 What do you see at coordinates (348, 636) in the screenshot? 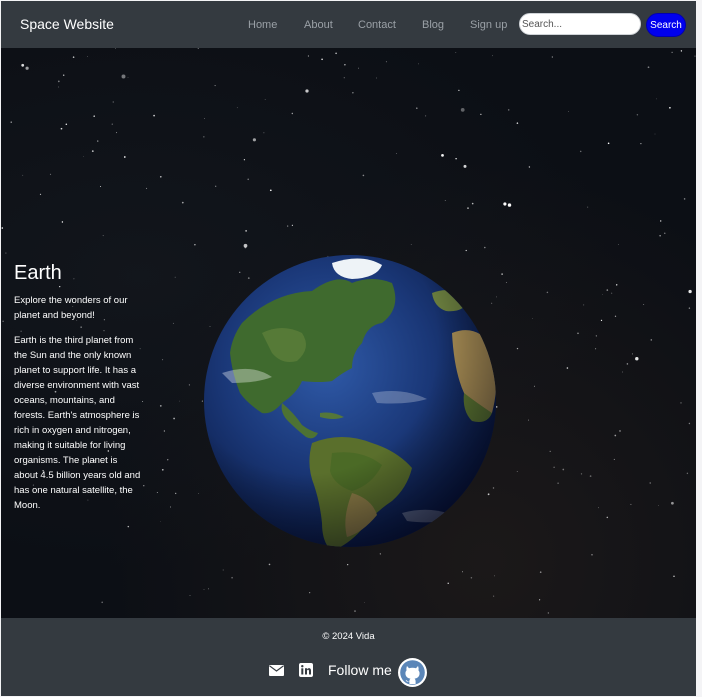
I see `copyright-text: © 2024 Vida` at bounding box center [348, 636].